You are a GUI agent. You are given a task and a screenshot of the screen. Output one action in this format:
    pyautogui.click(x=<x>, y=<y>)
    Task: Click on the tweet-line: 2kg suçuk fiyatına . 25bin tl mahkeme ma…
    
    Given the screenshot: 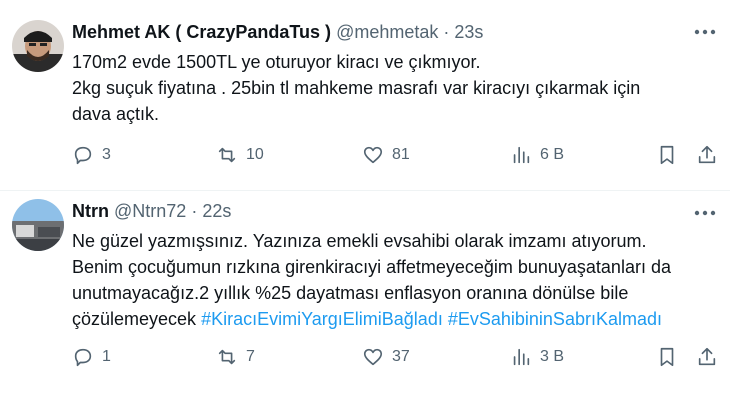 What is the action you would take?
    pyautogui.click(x=356, y=88)
    